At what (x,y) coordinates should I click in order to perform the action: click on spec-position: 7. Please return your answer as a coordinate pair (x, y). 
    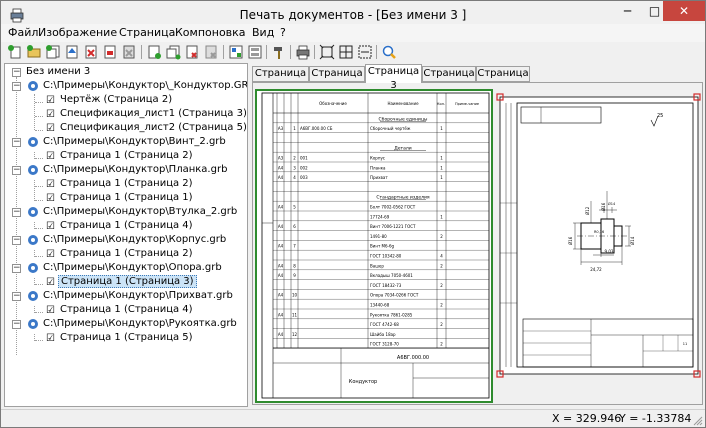
    Looking at the image, I should click on (294, 246).